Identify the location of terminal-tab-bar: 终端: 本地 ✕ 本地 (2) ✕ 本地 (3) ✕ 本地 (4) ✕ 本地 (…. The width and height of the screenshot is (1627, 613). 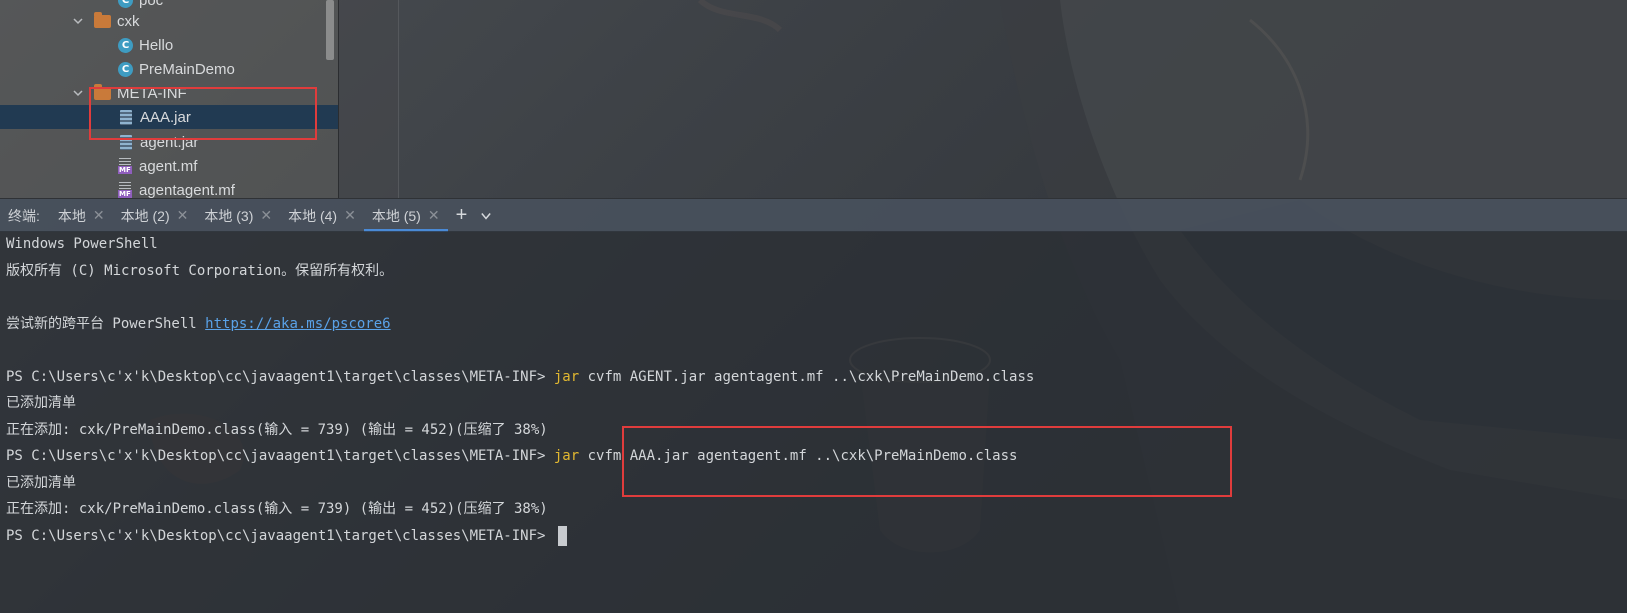
(813, 215).